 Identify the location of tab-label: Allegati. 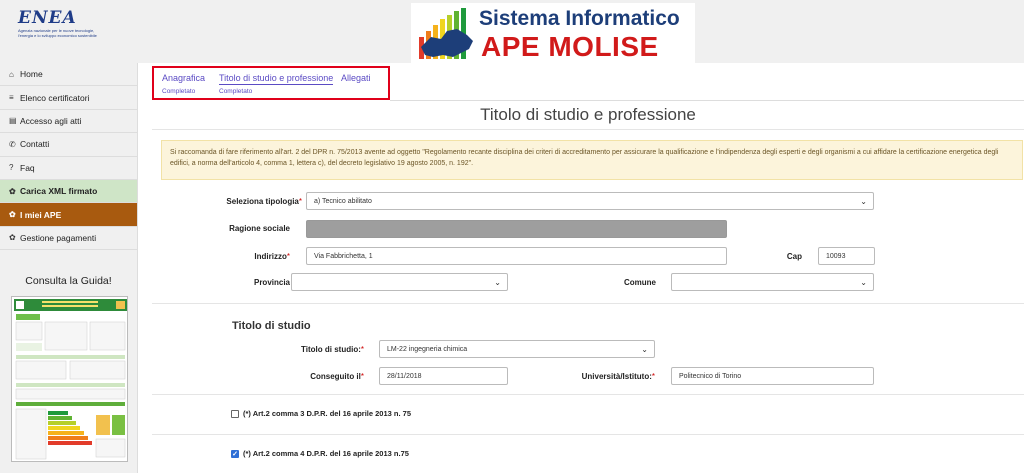
(356, 78).